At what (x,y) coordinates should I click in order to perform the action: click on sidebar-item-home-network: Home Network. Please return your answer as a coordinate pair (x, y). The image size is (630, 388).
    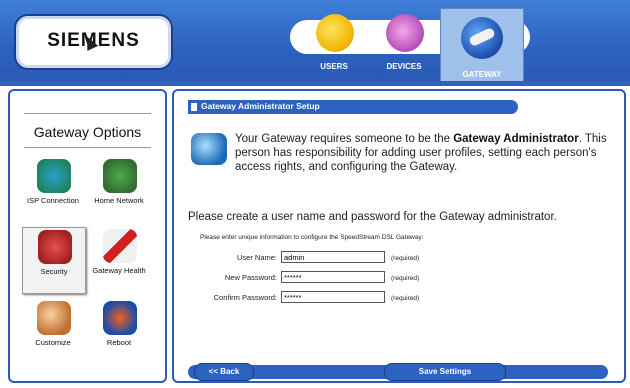
    Looking at the image, I should click on (119, 189).